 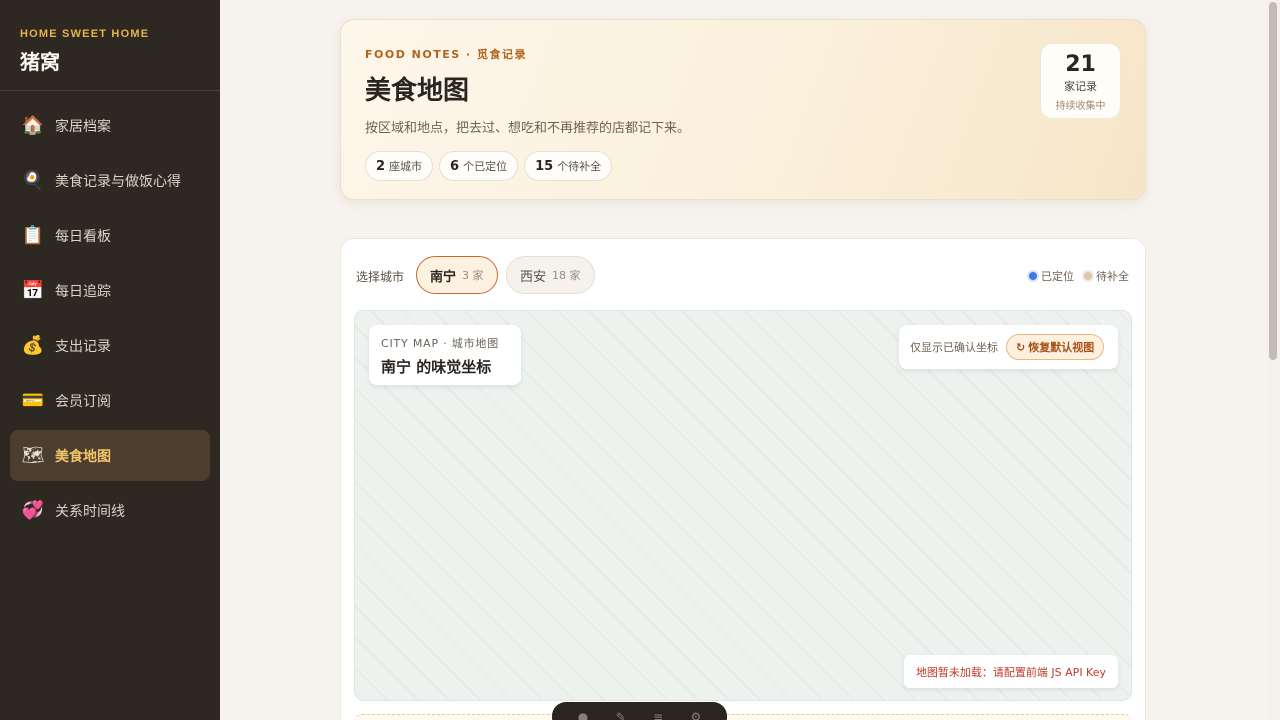 What do you see at coordinates (406, 166) in the screenshot?
I see `stat-label: 座城市` at bounding box center [406, 166].